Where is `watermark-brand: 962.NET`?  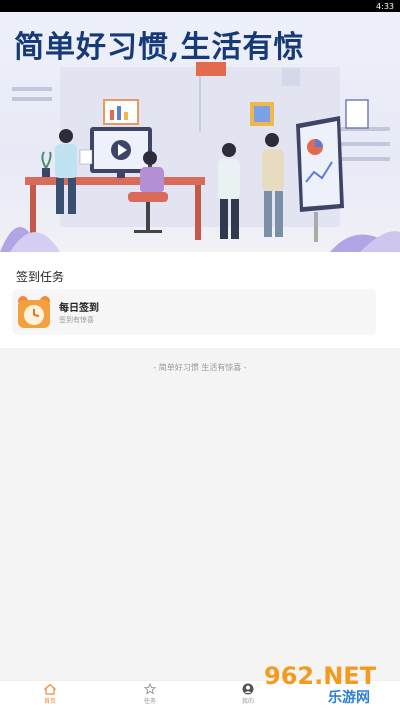 watermark-brand: 962.NET is located at coordinates (320, 676).